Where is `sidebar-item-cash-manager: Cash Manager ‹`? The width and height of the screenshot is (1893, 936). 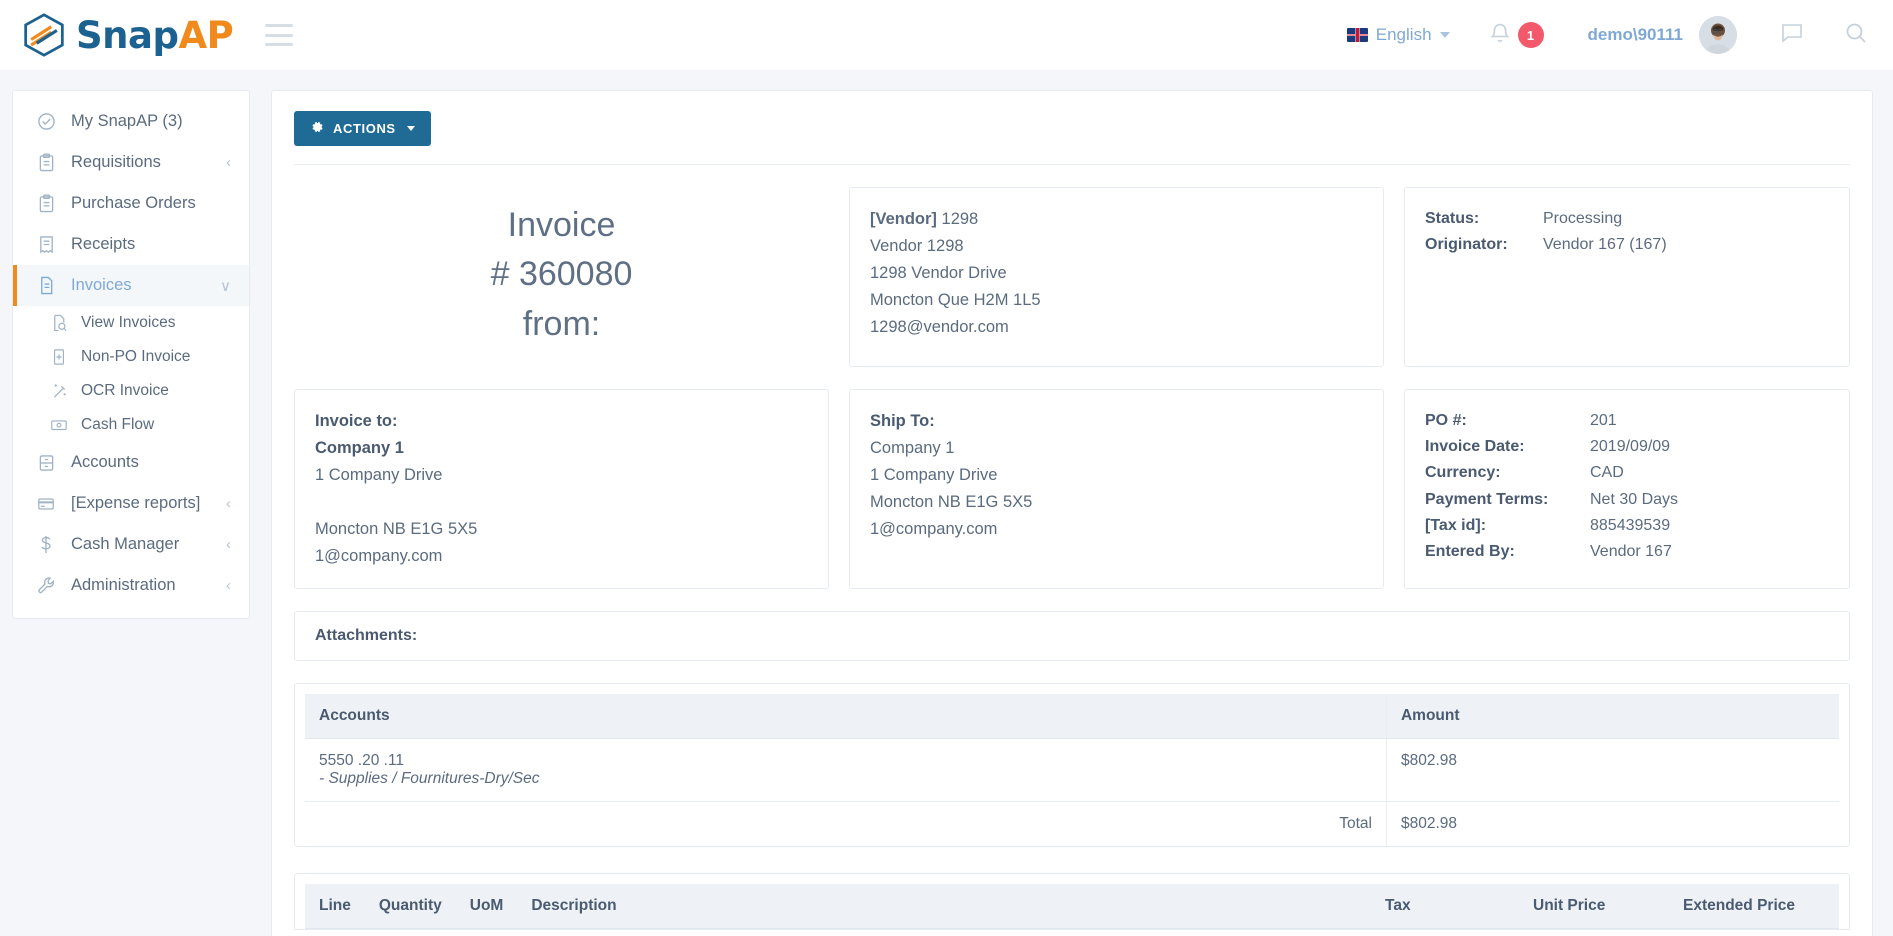 sidebar-item-cash-manager: Cash Manager ‹ is located at coordinates (131, 544).